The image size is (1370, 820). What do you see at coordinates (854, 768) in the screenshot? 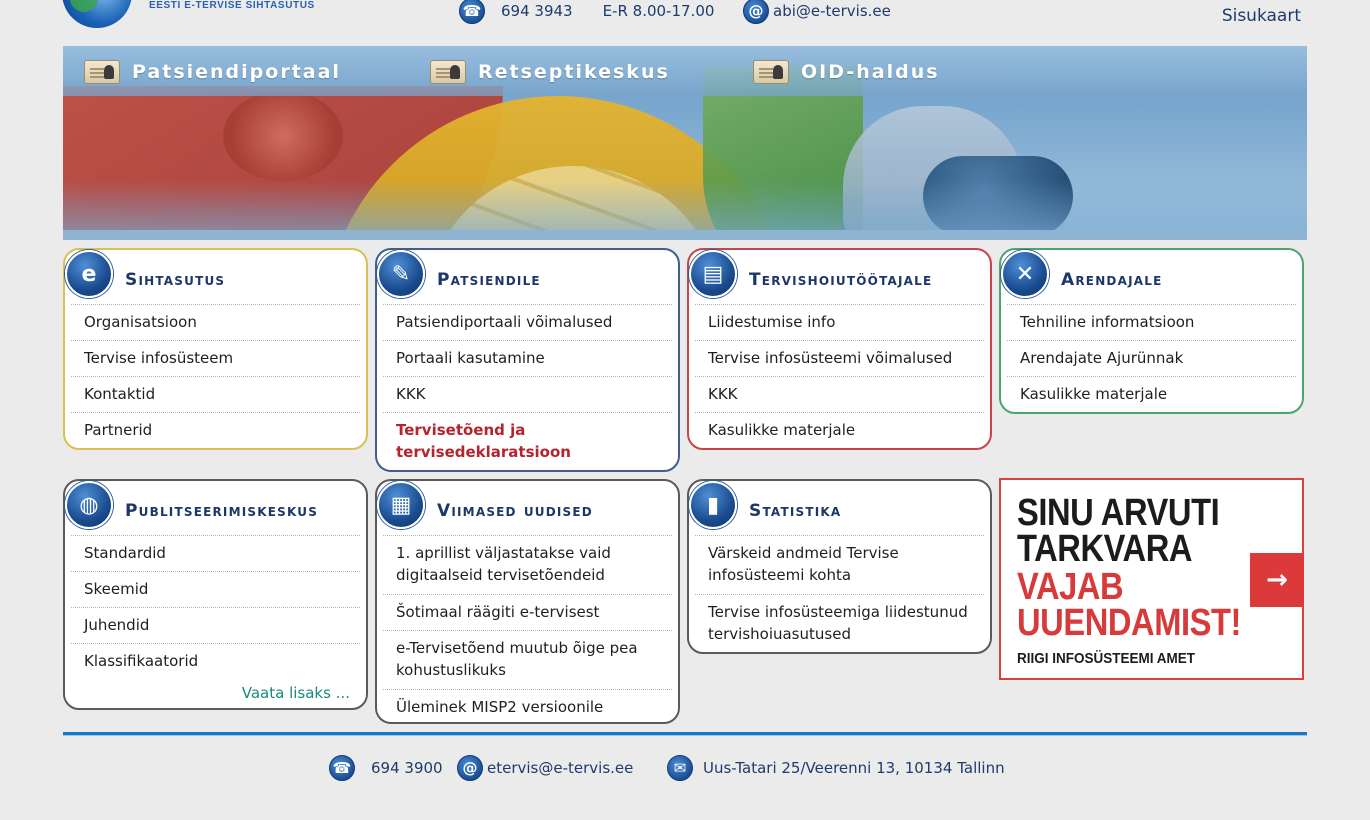
I see `footer-address-text: Uus-Tatari 25/Veerenni 13, 10134 Tallinn` at bounding box center [854, 768].